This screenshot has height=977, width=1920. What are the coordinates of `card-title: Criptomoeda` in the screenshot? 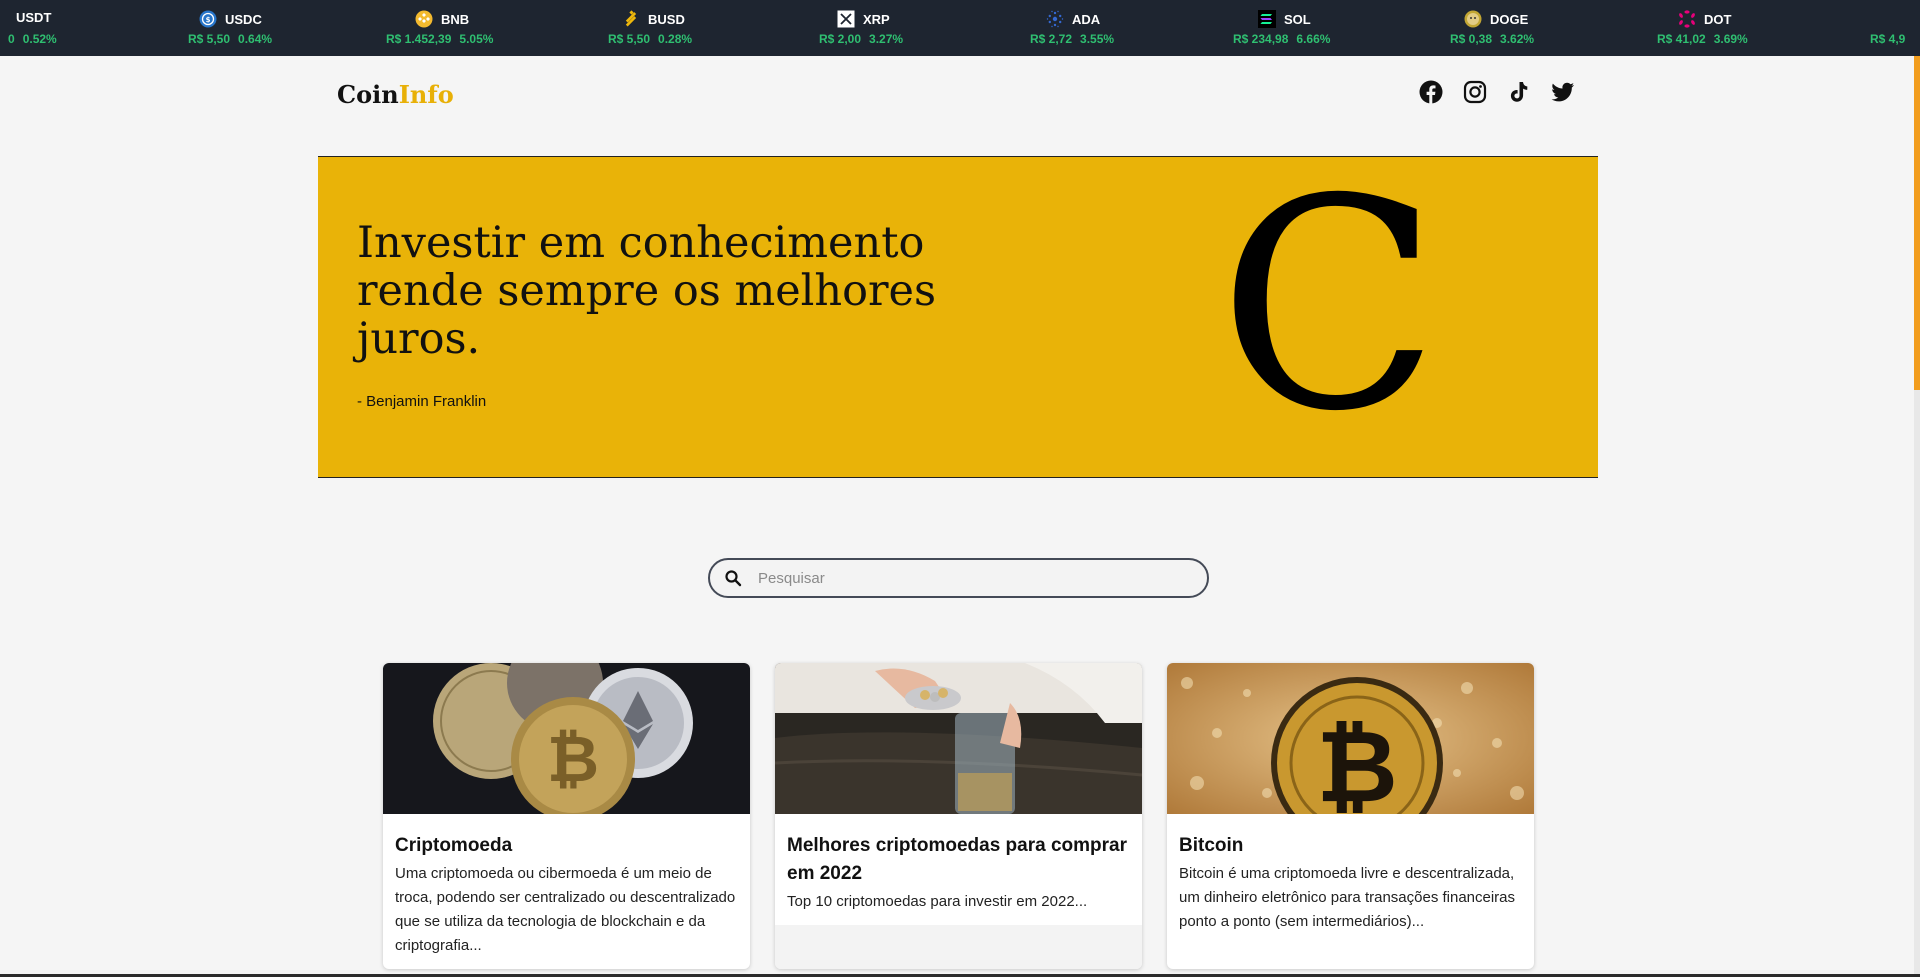 It's located at (566, 846).